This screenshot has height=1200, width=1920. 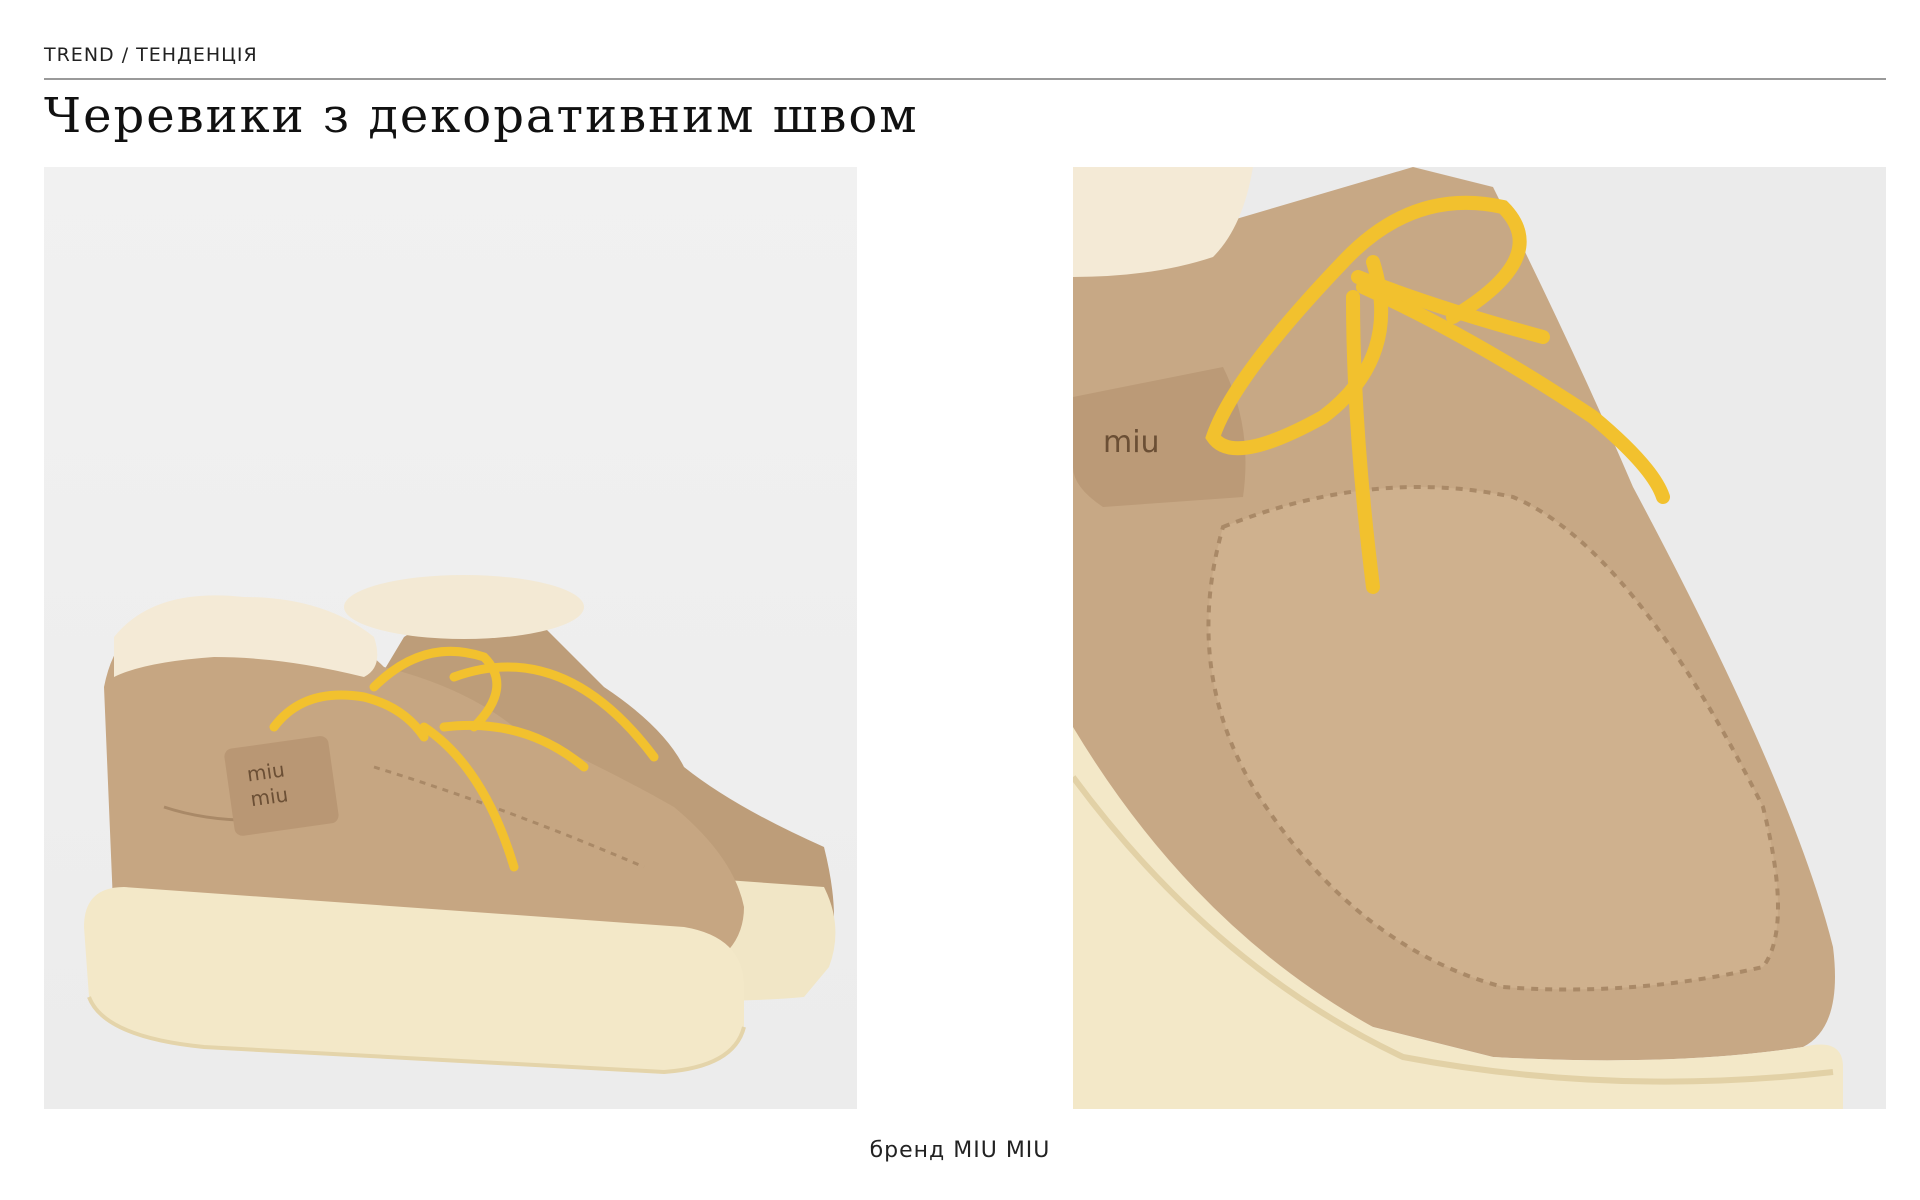 What do you see at coordinates (965, 79) in the screenshot?
I see `header-divider` at bounding box center [965, 79].